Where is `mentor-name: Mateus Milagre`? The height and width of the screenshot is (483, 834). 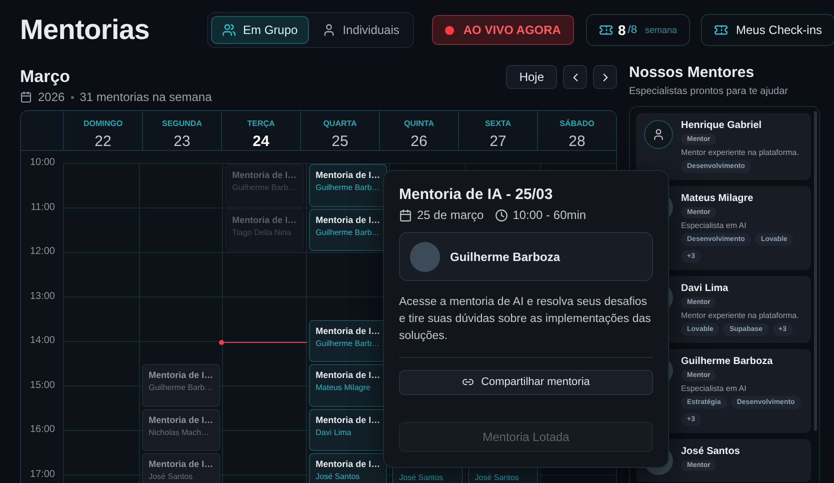 mentor-name: Mateus Milagre is located at coordinates (717, 198).